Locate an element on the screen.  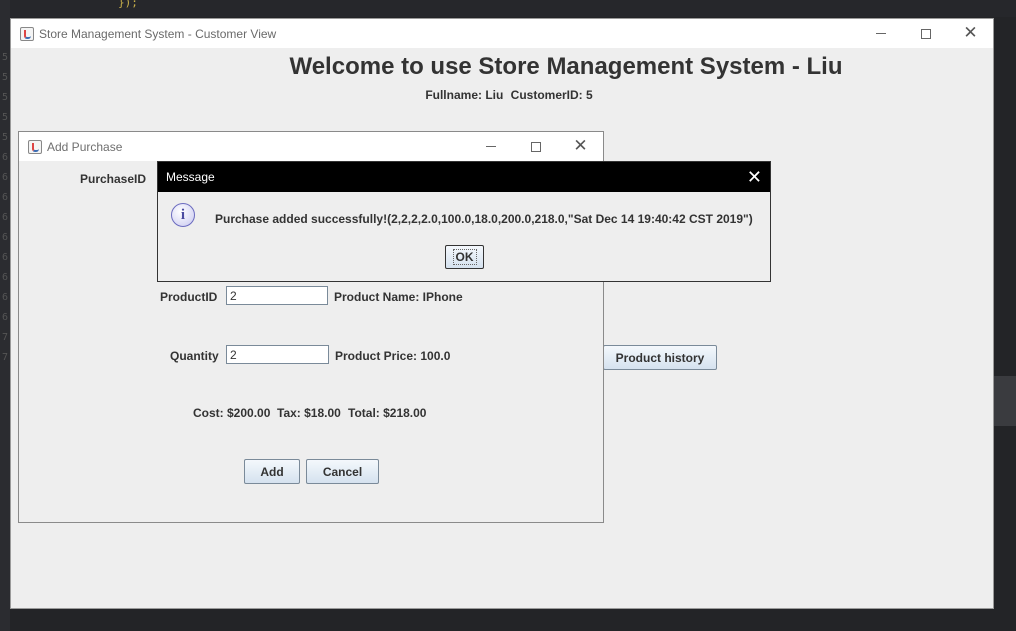
ide-top-strip is located at coordinates (508, 8).